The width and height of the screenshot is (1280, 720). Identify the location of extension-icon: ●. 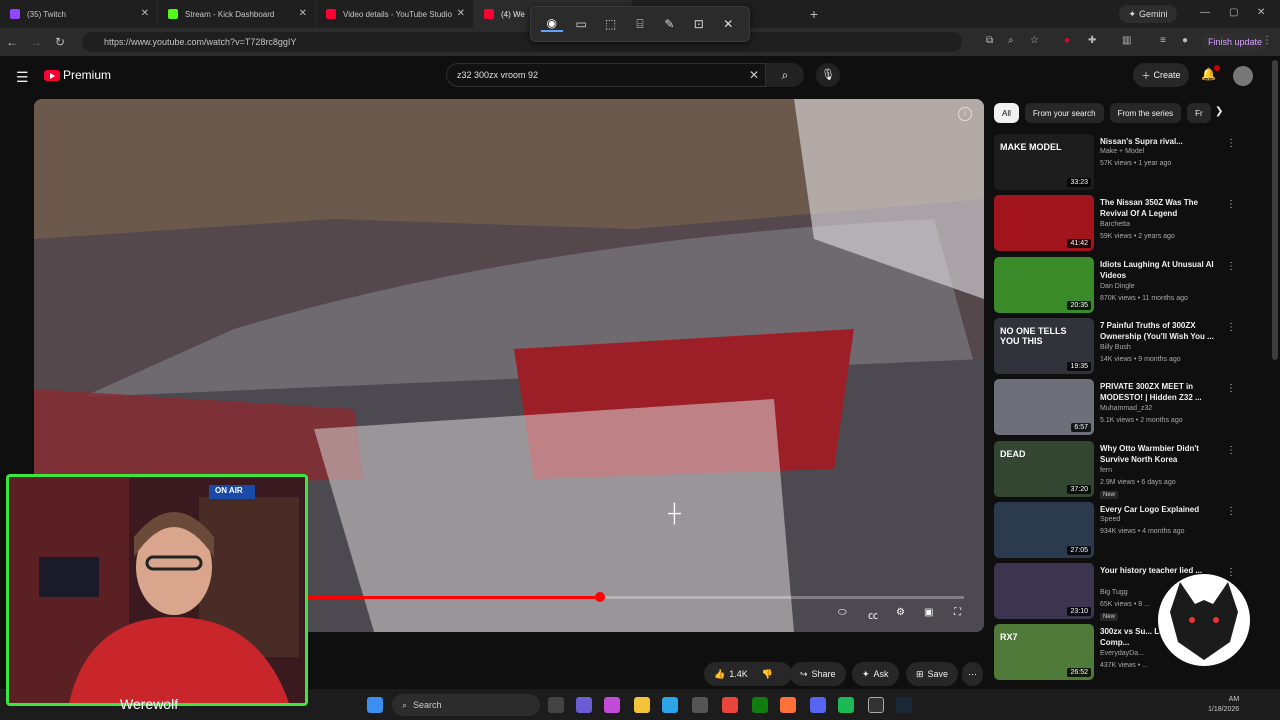
(1067, 40).